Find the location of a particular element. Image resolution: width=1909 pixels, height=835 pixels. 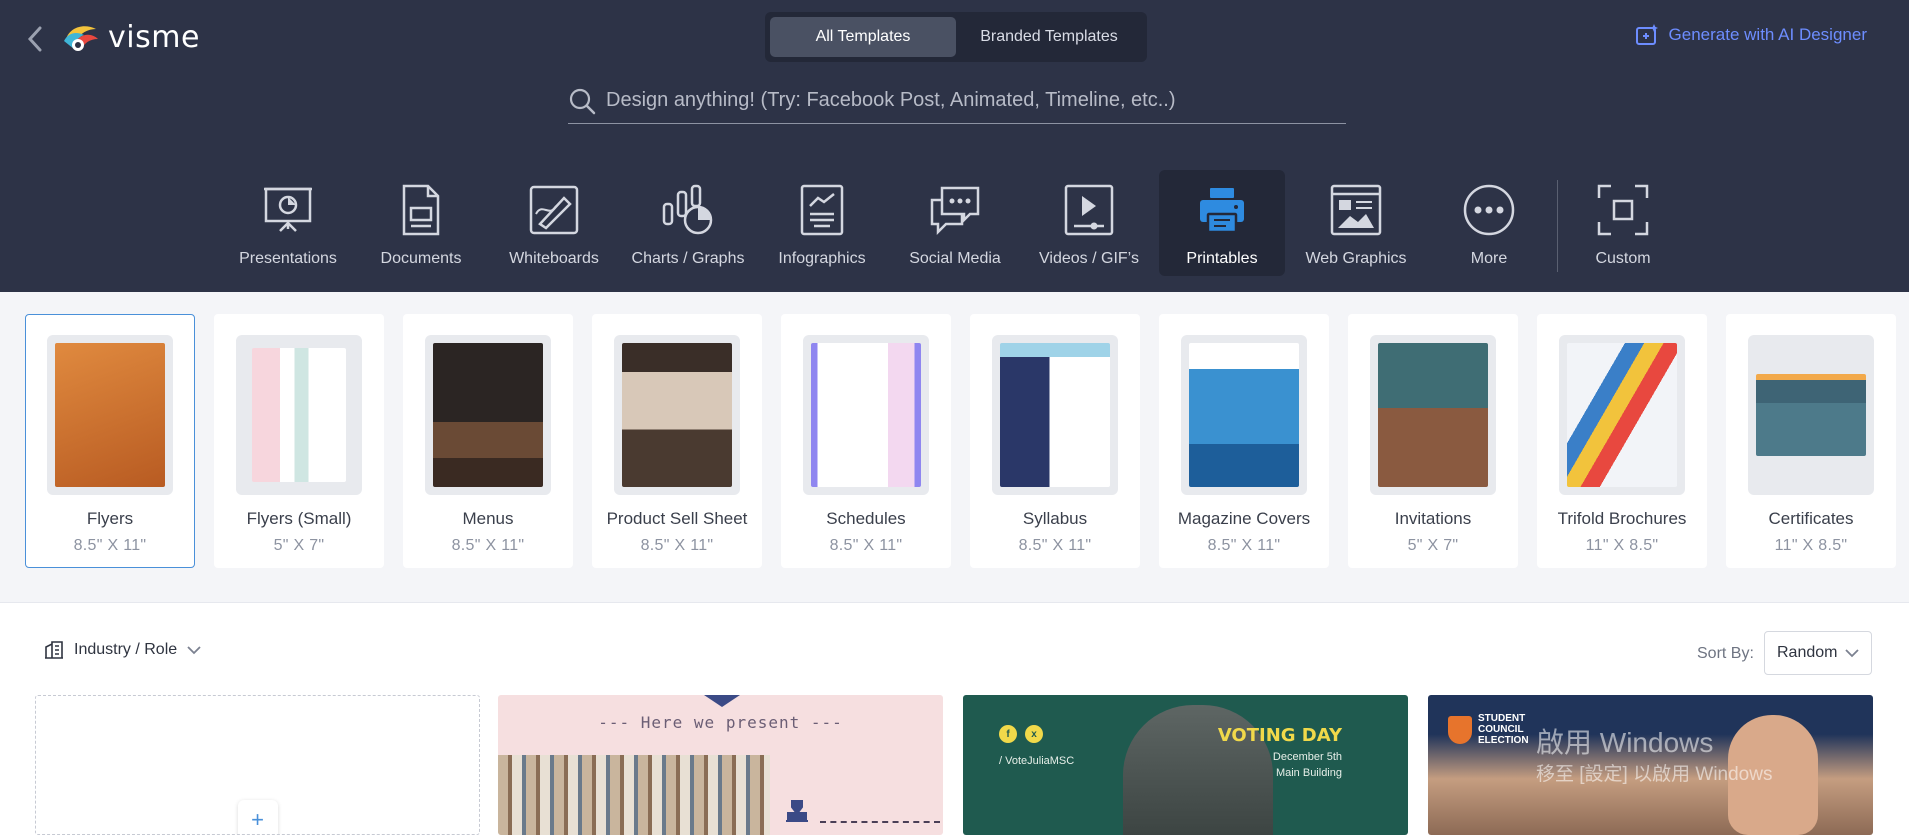

category-label: Charts / Graphs is located at coordinates (688, 258).